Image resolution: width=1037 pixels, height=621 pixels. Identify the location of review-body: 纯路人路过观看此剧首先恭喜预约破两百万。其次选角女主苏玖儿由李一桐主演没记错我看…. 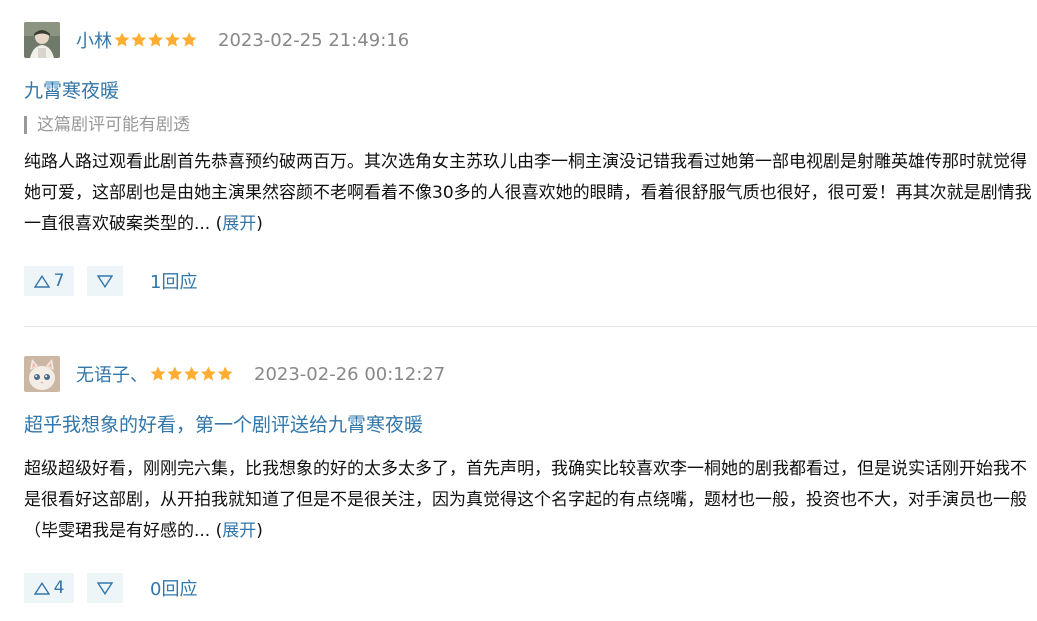
(529, 193).